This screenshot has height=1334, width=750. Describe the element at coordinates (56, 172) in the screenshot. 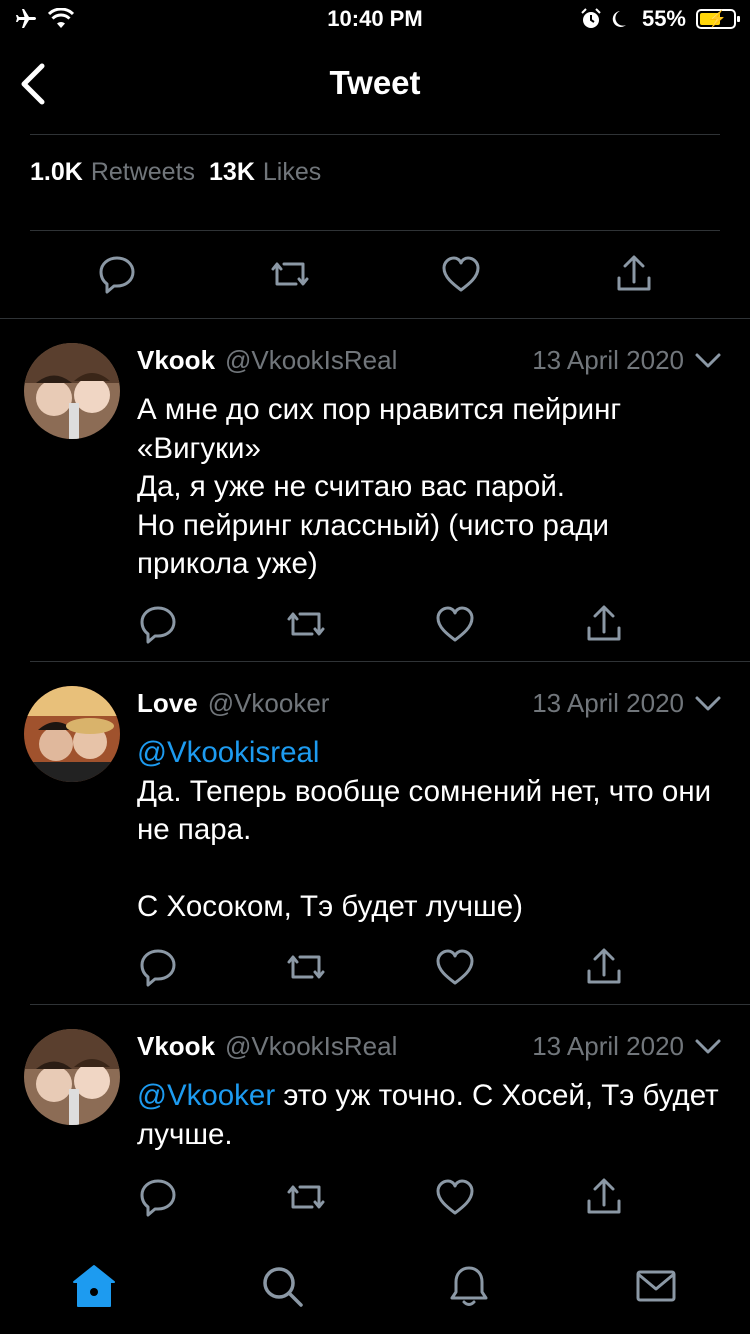

I see `retweets-count: 1.0K` at that location.